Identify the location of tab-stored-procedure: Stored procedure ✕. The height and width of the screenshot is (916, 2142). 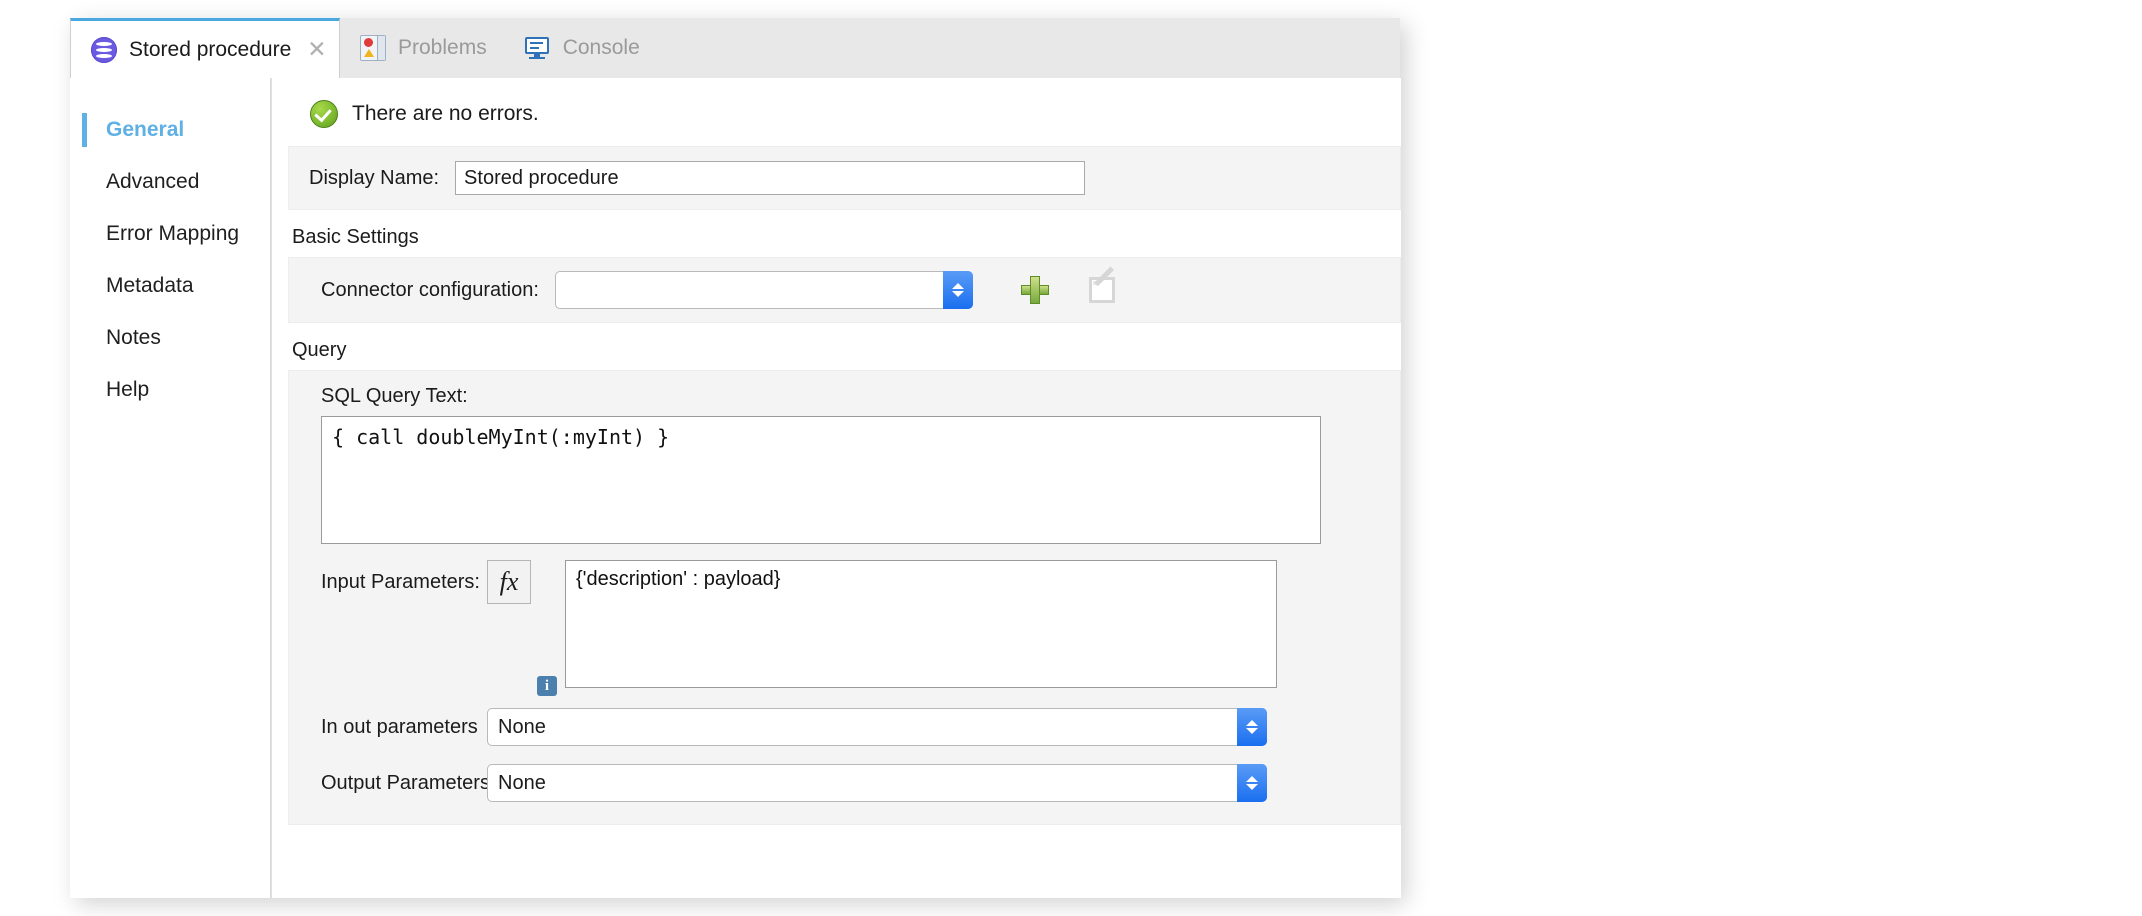
(205, 48).